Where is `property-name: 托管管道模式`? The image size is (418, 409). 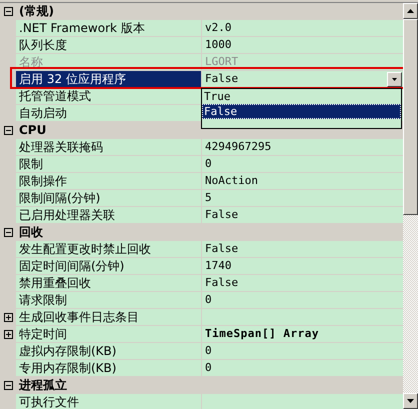
property-name: 托管管道模式 is located at coordinates (109, 96).